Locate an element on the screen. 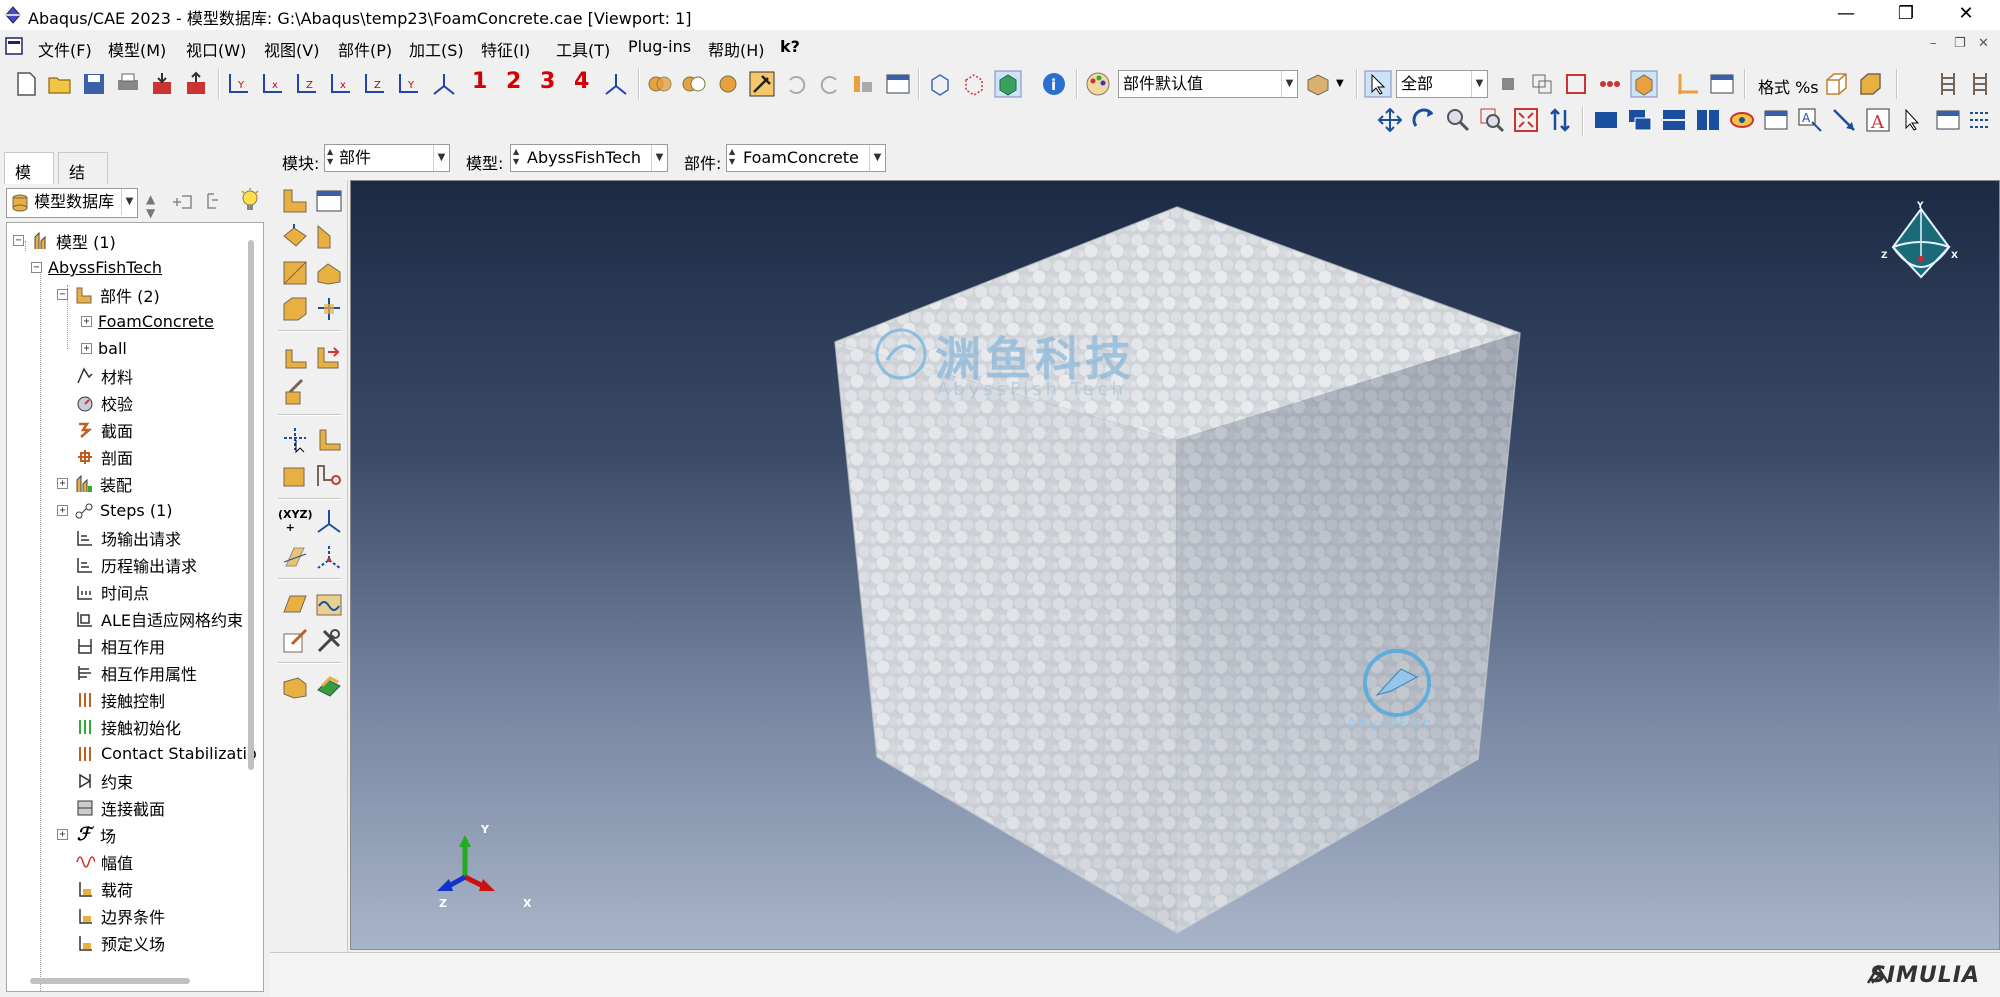  color-code-icon is located at coordinates (1318, 84).